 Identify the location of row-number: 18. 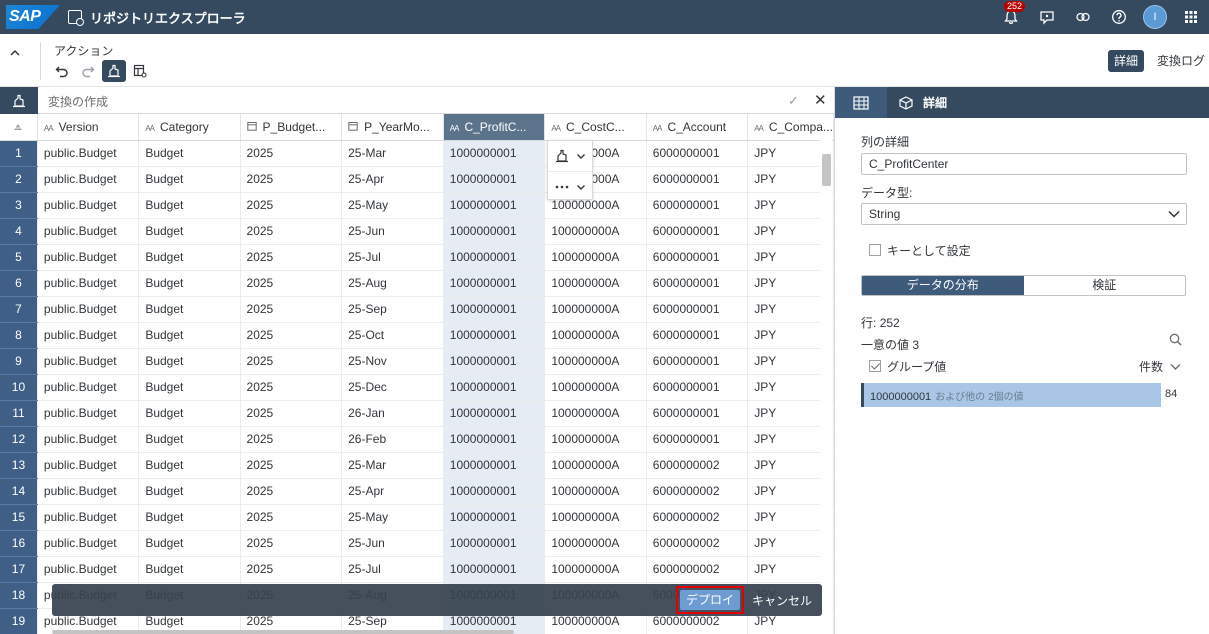
(19, 595).